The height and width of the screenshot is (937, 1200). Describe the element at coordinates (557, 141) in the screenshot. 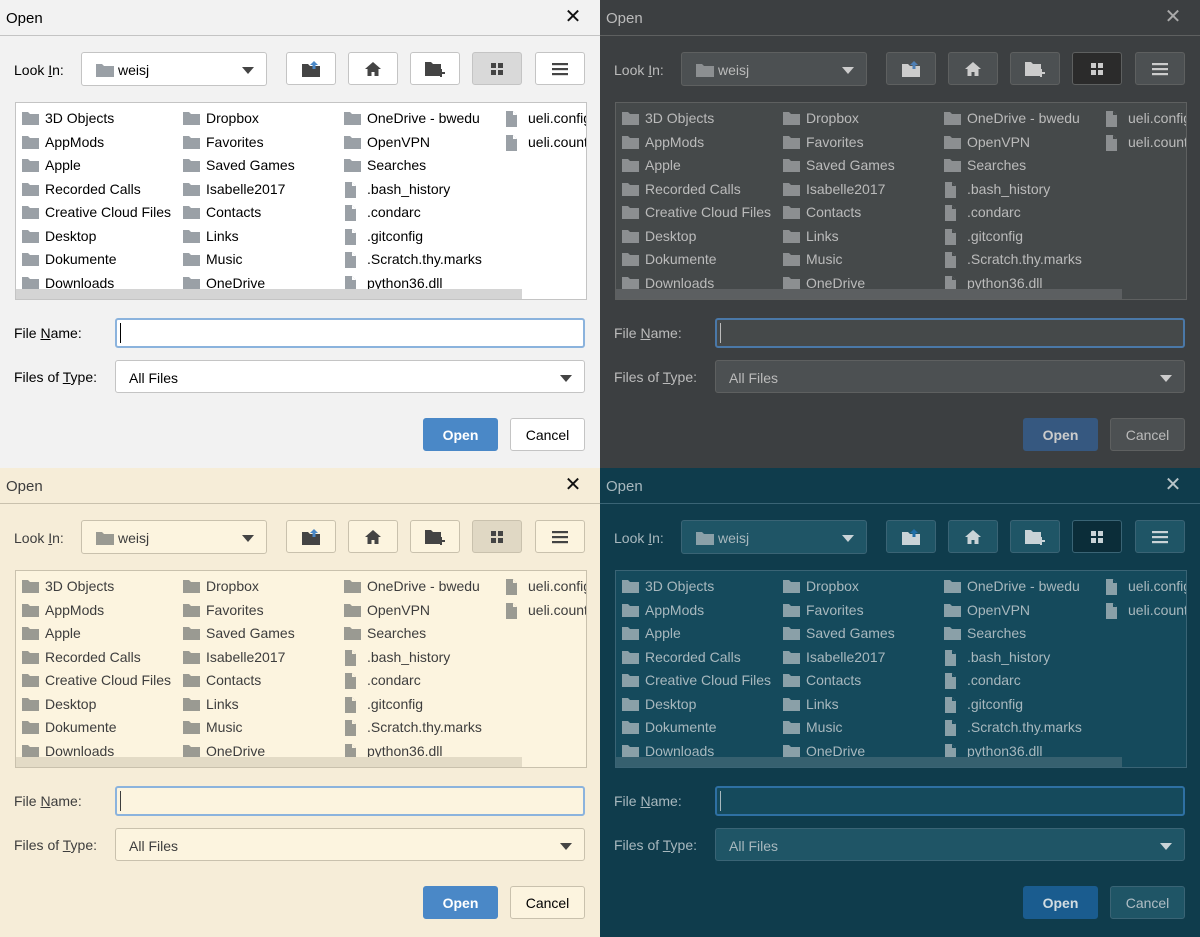

I see `item-label: ueli.count` at that location.